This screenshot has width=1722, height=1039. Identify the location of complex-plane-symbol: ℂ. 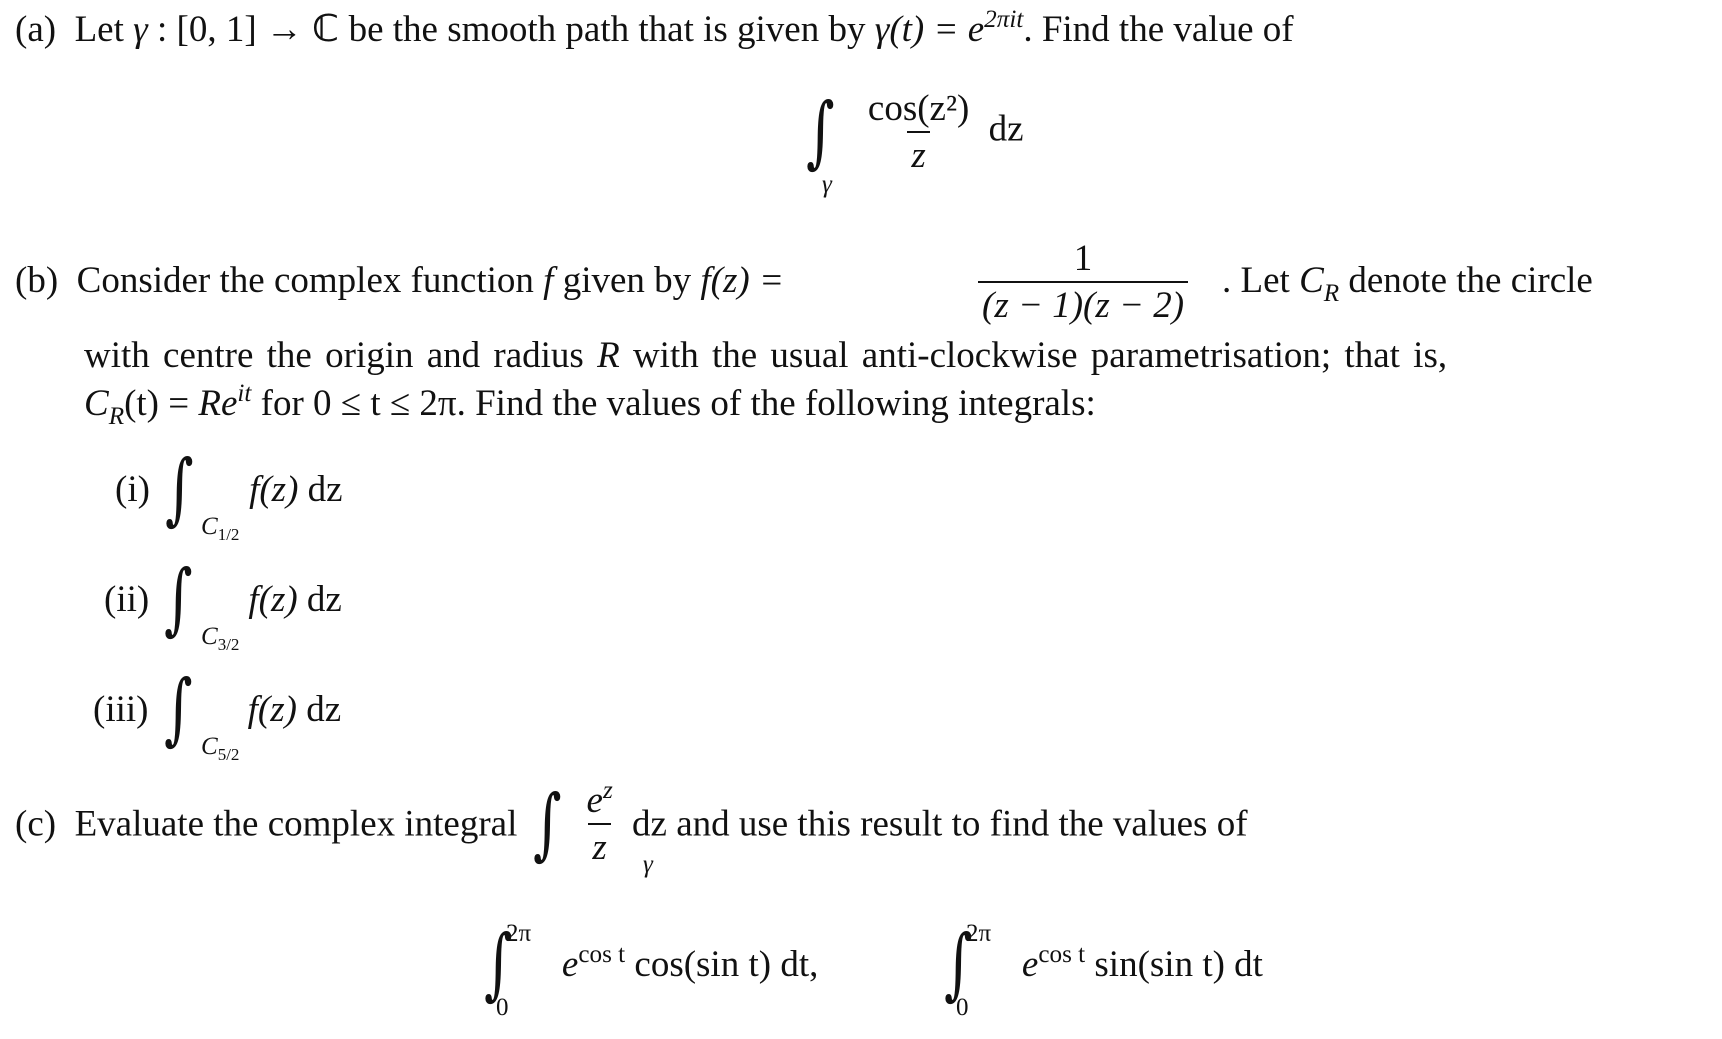
(326, 28).